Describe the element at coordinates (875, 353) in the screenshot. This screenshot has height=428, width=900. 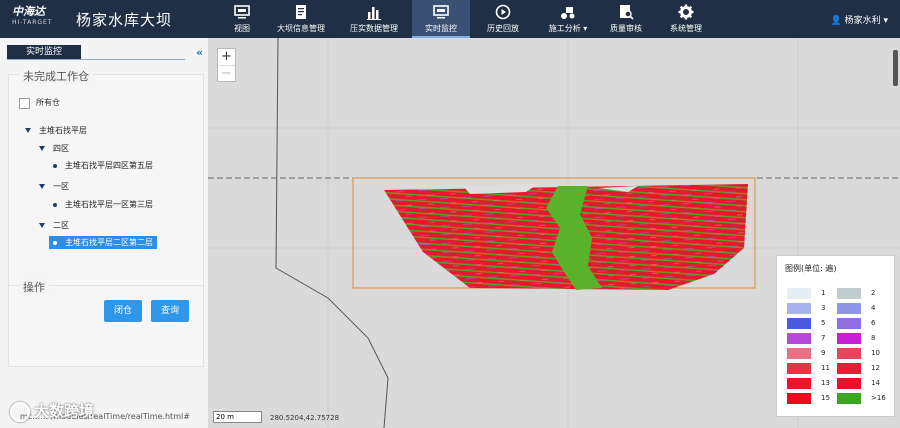
I see `legend-label: 10` at that location.